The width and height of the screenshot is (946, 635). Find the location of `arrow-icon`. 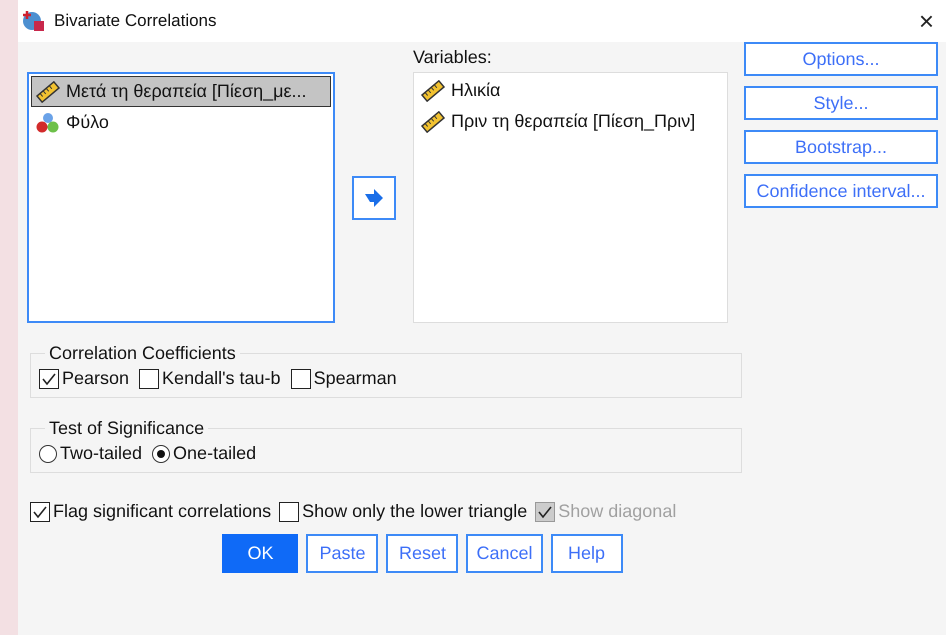

arrow-icon is located at coordinates (373, 198).